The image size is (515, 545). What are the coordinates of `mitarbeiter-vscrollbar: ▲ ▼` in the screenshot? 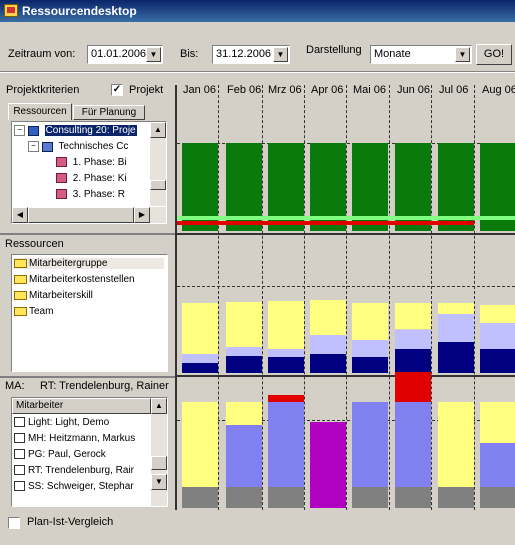 It's located at (159, 452).